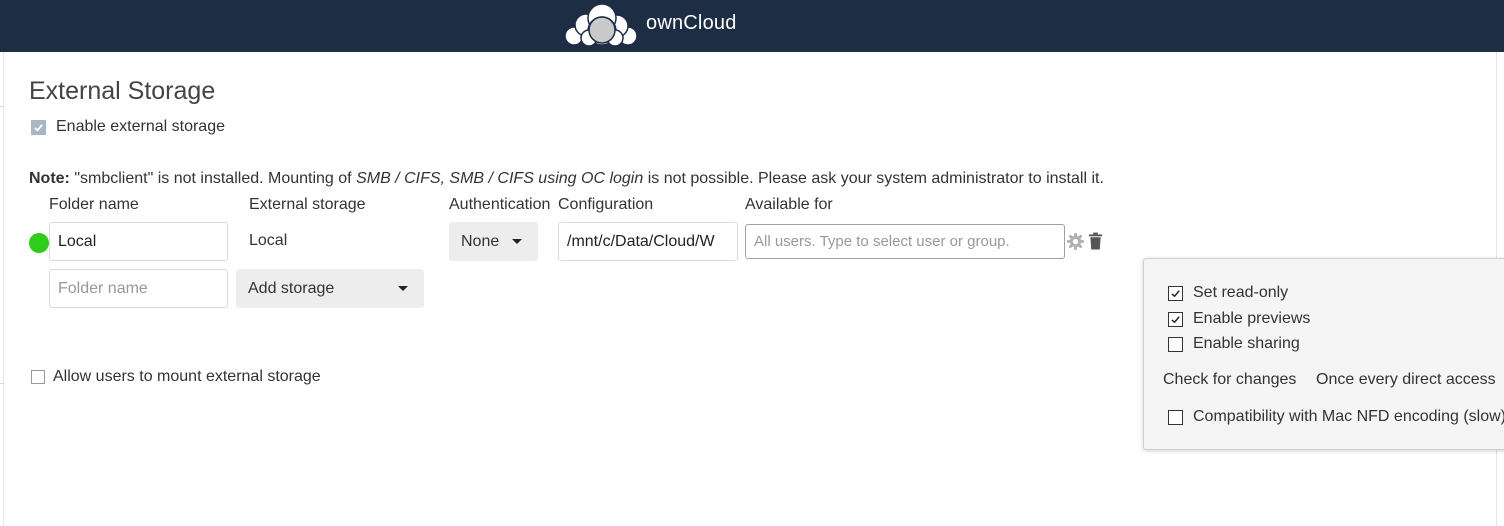 The width and height of the screenshot is (1504, 526). What do you see at coordinates (122, 91) in the screenshot?
I see `page-title: External Storage` at bounding box center [122, 91].